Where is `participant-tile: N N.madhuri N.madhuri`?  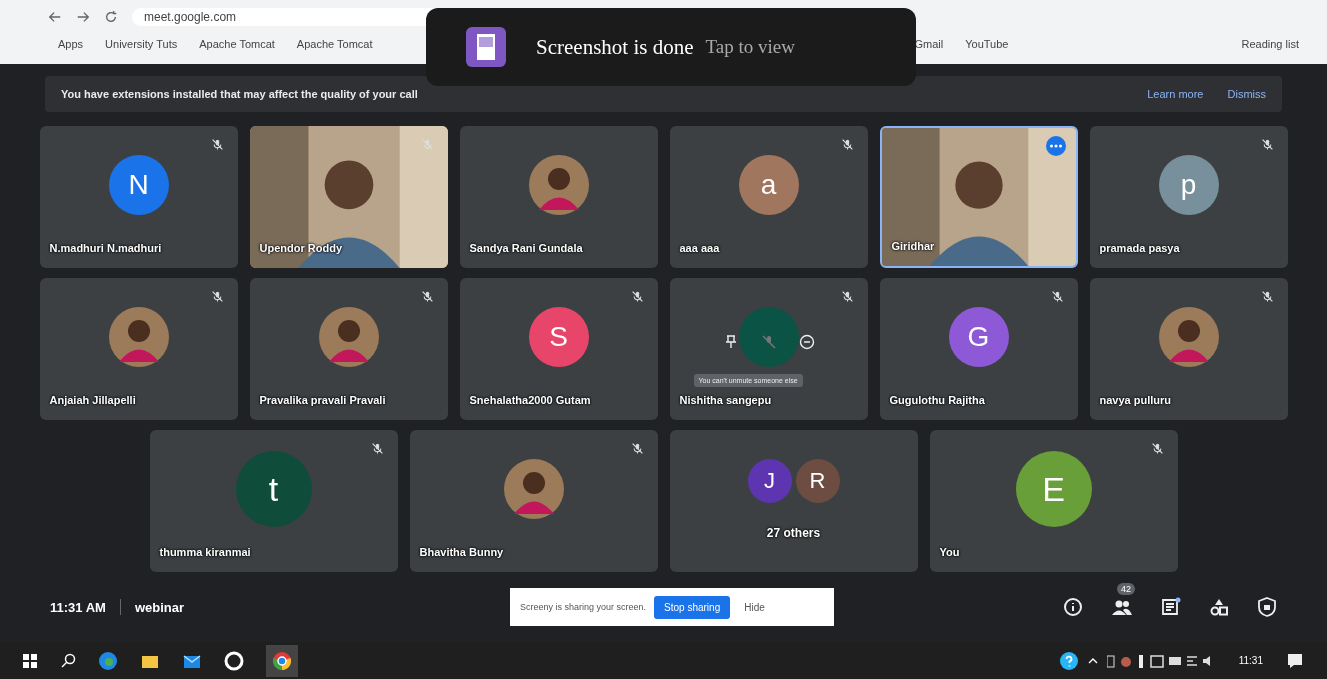
participant-tile: N N.madhuri N.madhuri is located at coordinates (138, 197).